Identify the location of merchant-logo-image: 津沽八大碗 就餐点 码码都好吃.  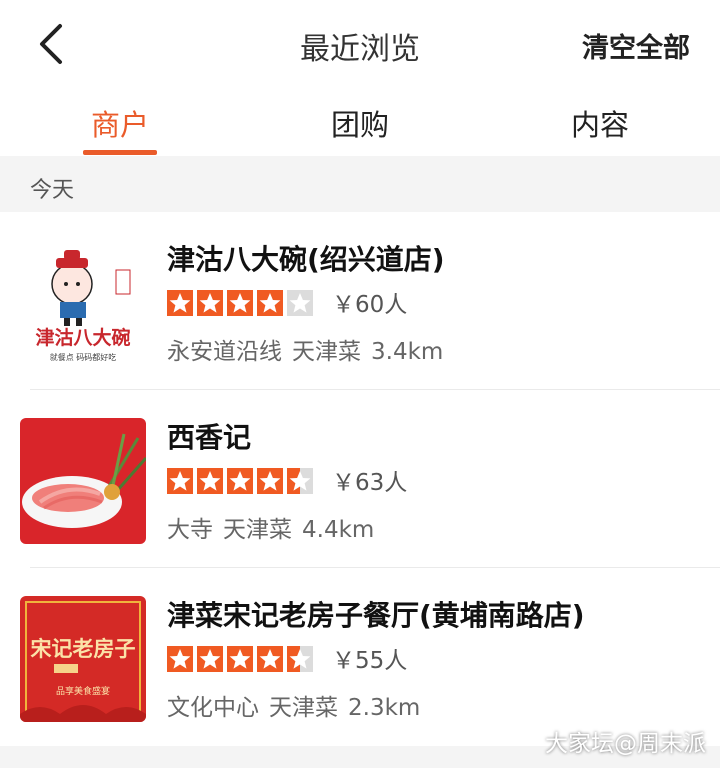
(83, 303).